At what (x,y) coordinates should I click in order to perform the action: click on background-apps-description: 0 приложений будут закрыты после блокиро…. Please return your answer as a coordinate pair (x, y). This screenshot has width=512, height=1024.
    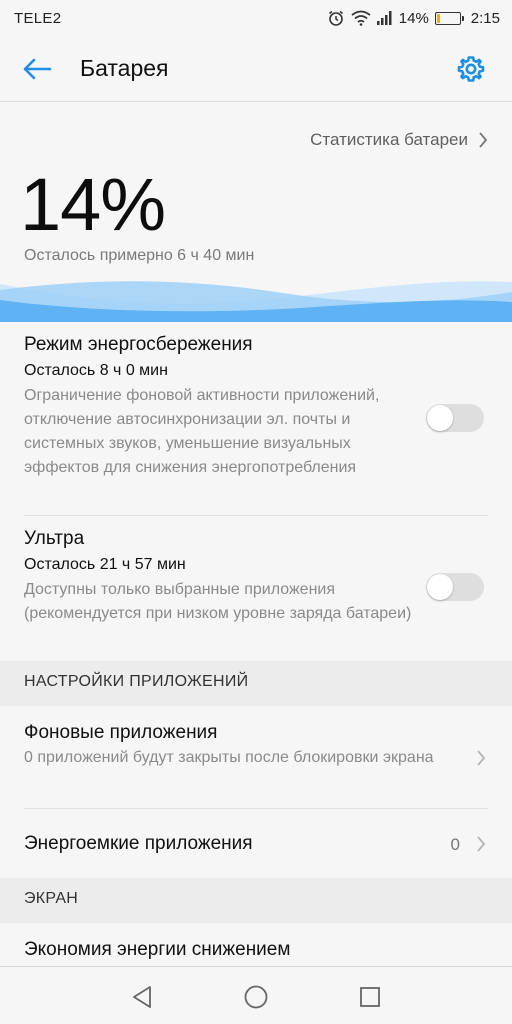
    Looking at the image, I should click on (229, 757).